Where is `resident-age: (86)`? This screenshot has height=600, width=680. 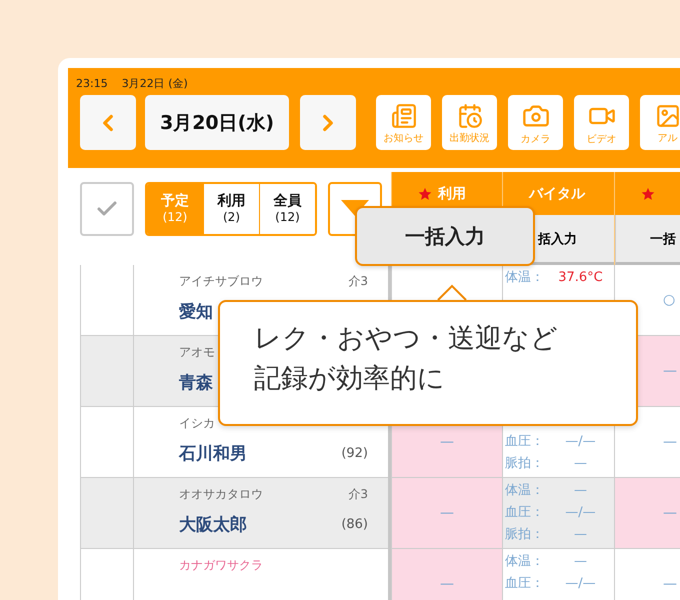 resident-age: (86) is located at coordinates (354, 524).